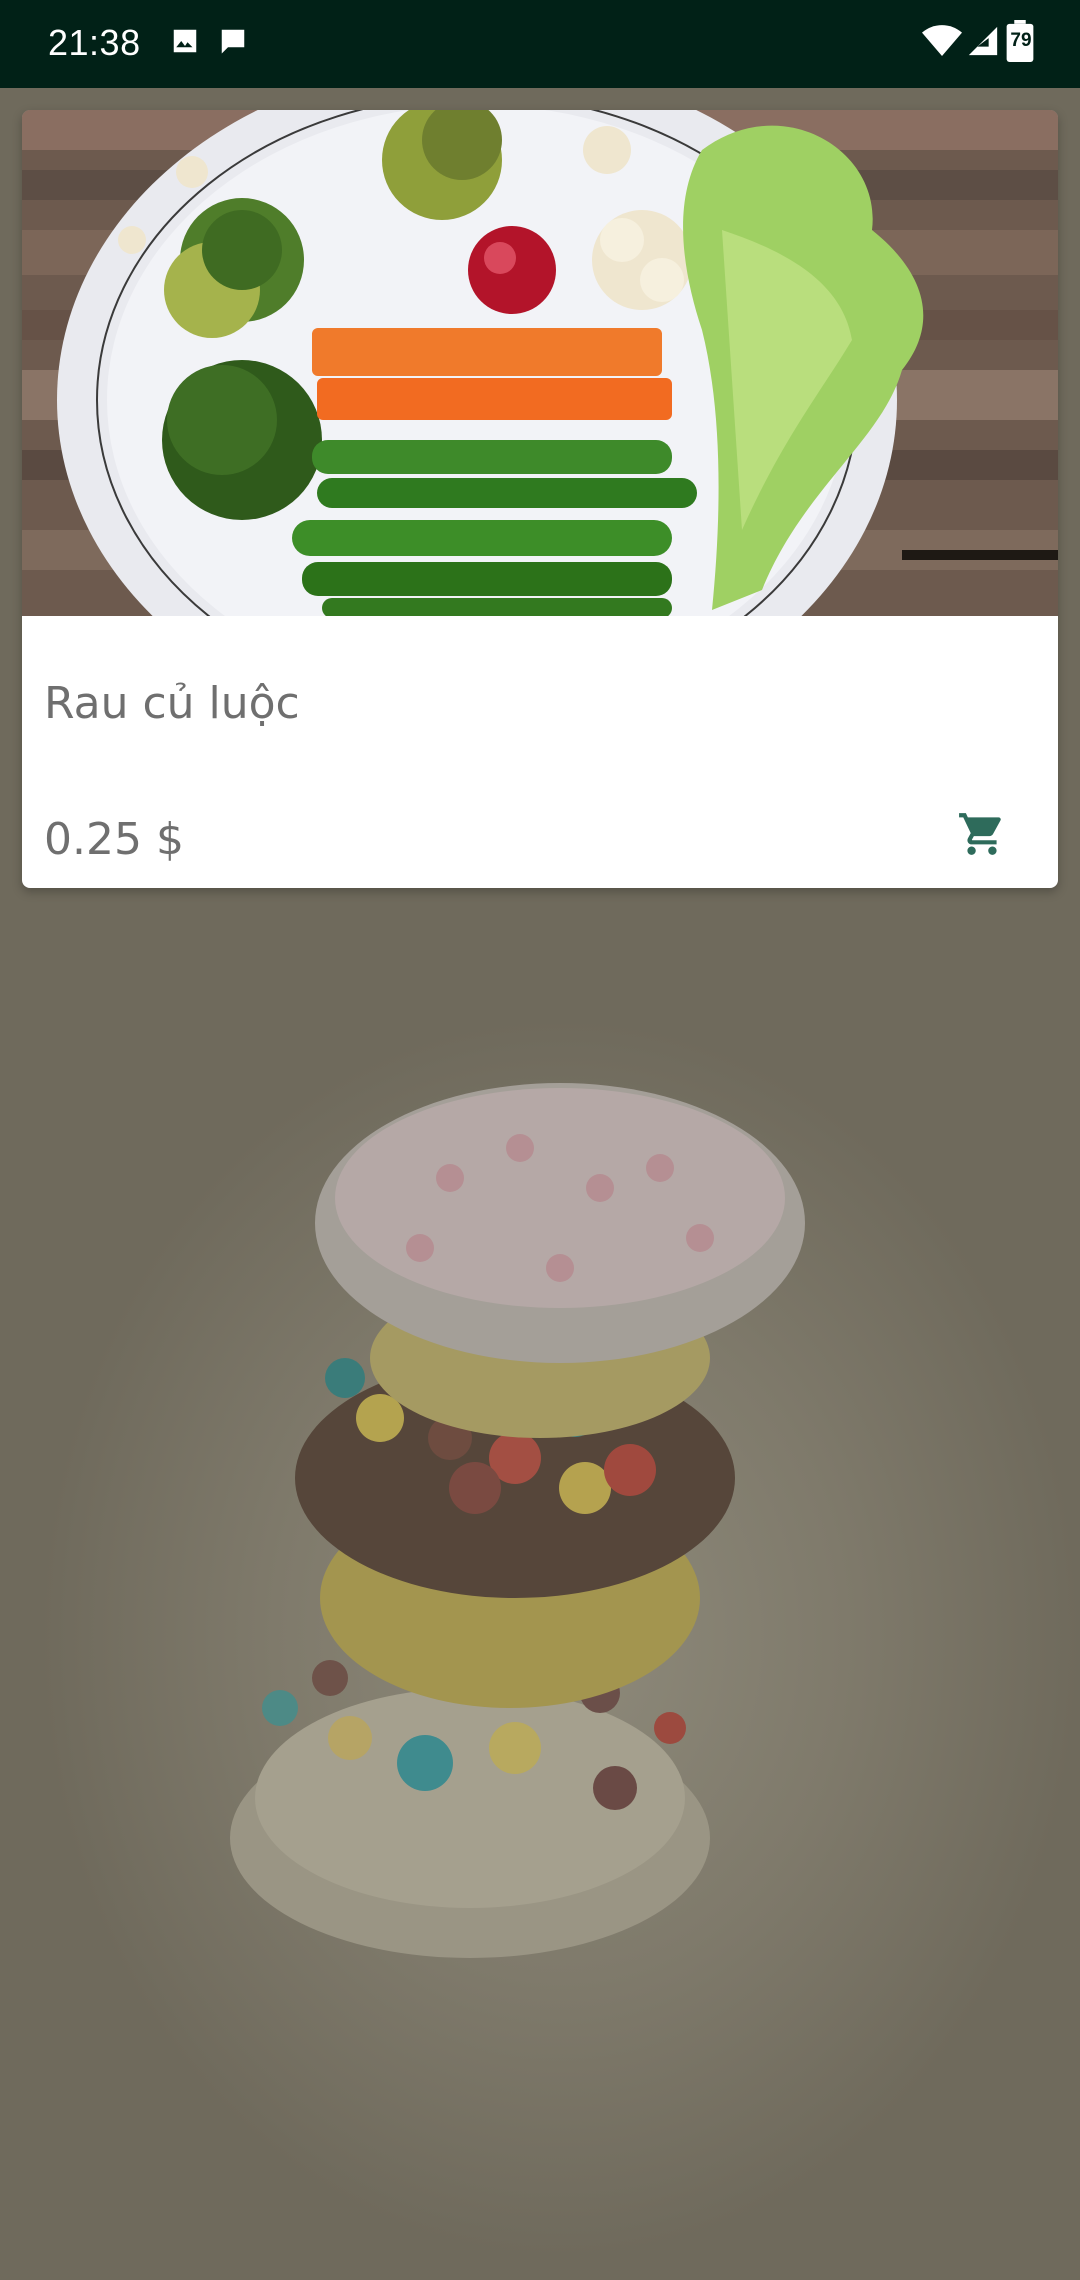  What do you see at coordinates (94, 42) in the screenshot?
I see `status-time: 21:38` at bounding box center [94, 42].